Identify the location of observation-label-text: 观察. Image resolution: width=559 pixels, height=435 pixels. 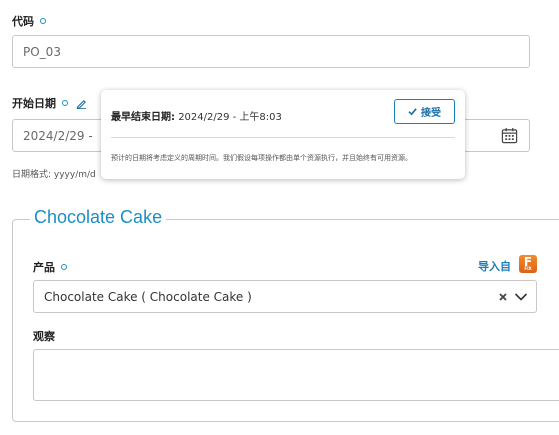
(44, 336).